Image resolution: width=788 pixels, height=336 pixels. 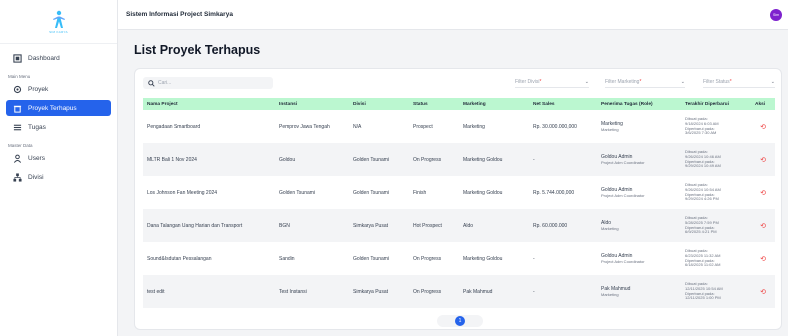 What do you see at coordinates (58, 108) in the screenshot?
I see `sidebar-item-proyek-terhapus: Proyek Terhapus` at bounding box center [58, 108].